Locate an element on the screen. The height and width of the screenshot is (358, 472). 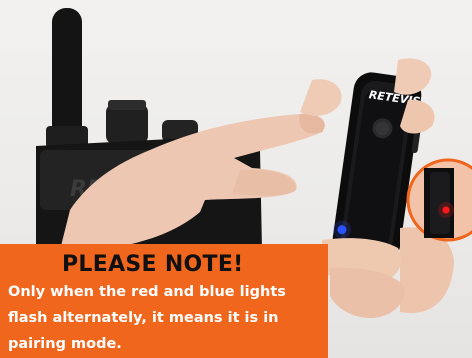
notice-title: PLEASE NOTE! is located at coordinates (153, 264).